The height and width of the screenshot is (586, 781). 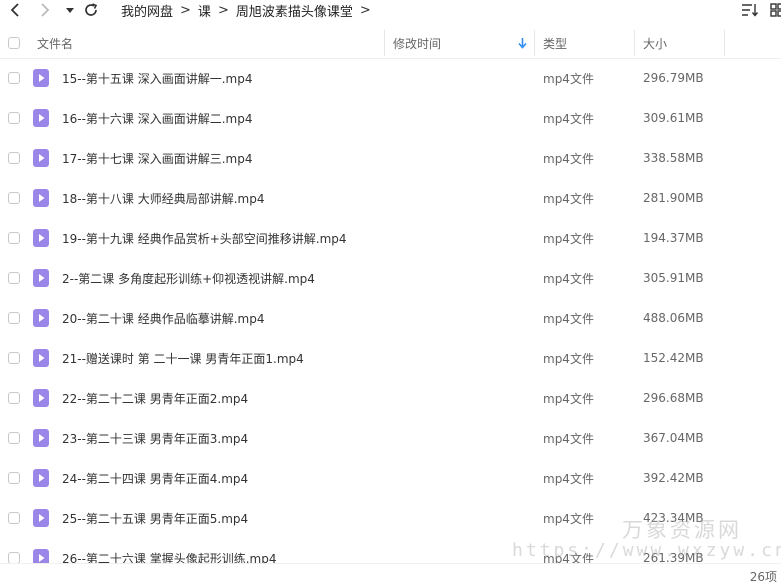 I want to click on file-name: 15--第十五课 深入画面讲解一.mp4, so click(x=157, y=78).